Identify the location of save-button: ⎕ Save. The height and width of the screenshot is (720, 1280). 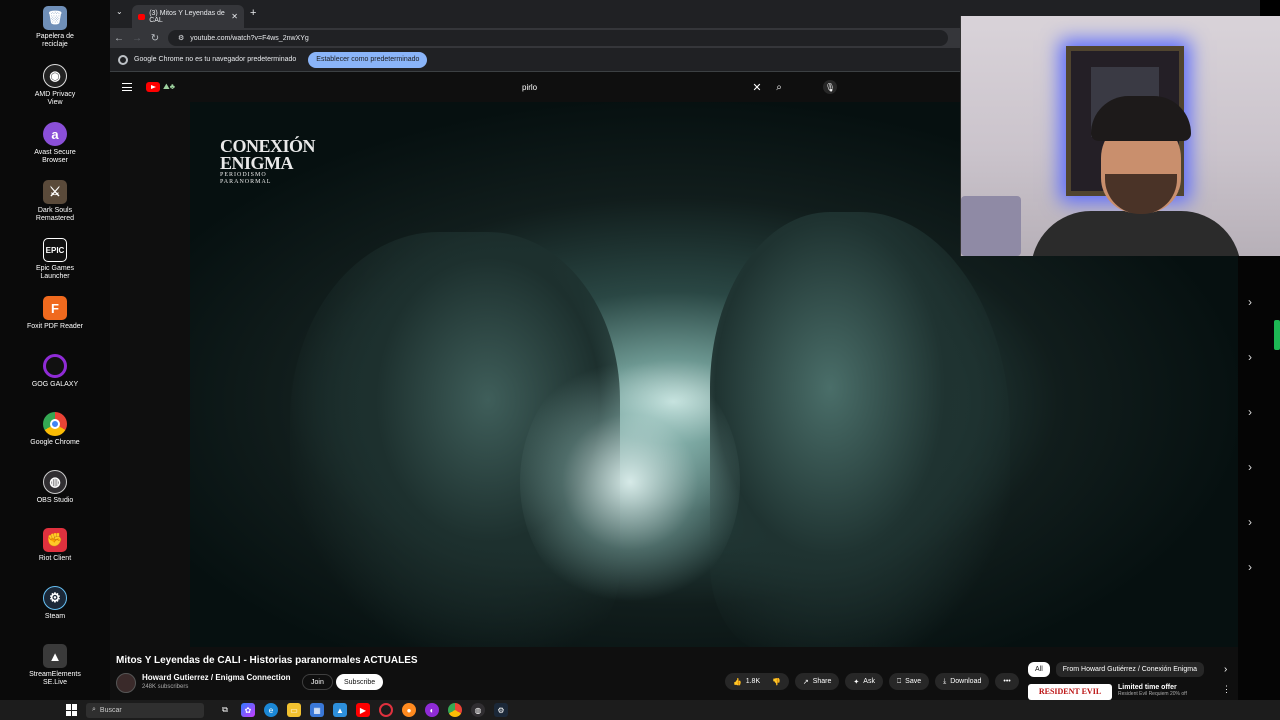
(909, 681).